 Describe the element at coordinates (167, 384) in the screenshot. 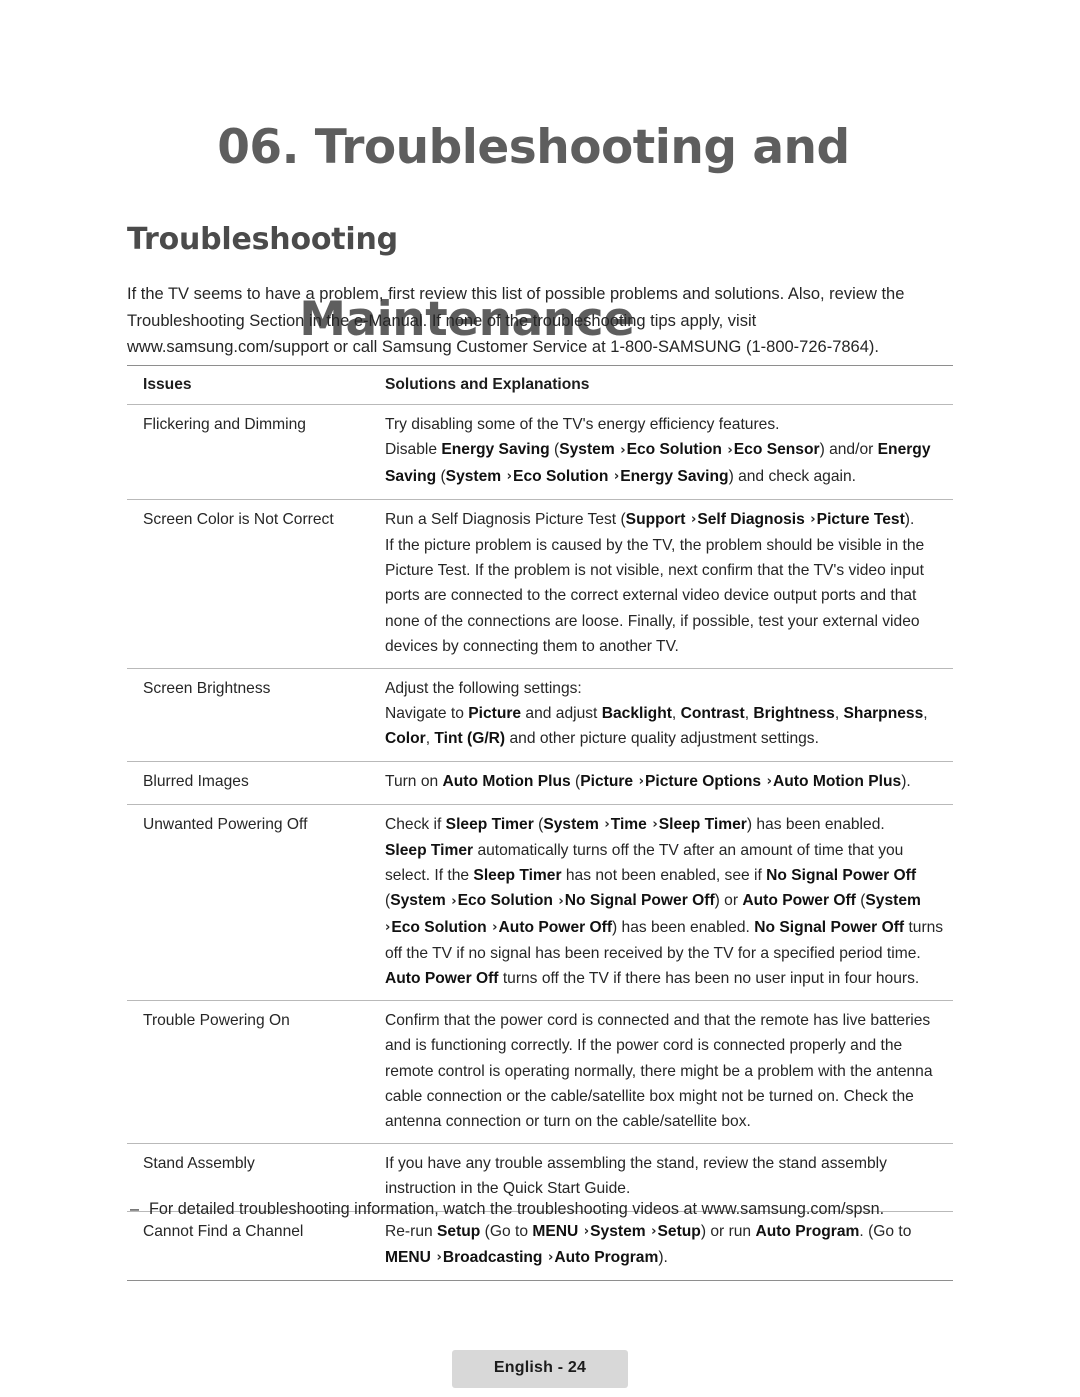

I see `table-header-issues: Issues` at that location.